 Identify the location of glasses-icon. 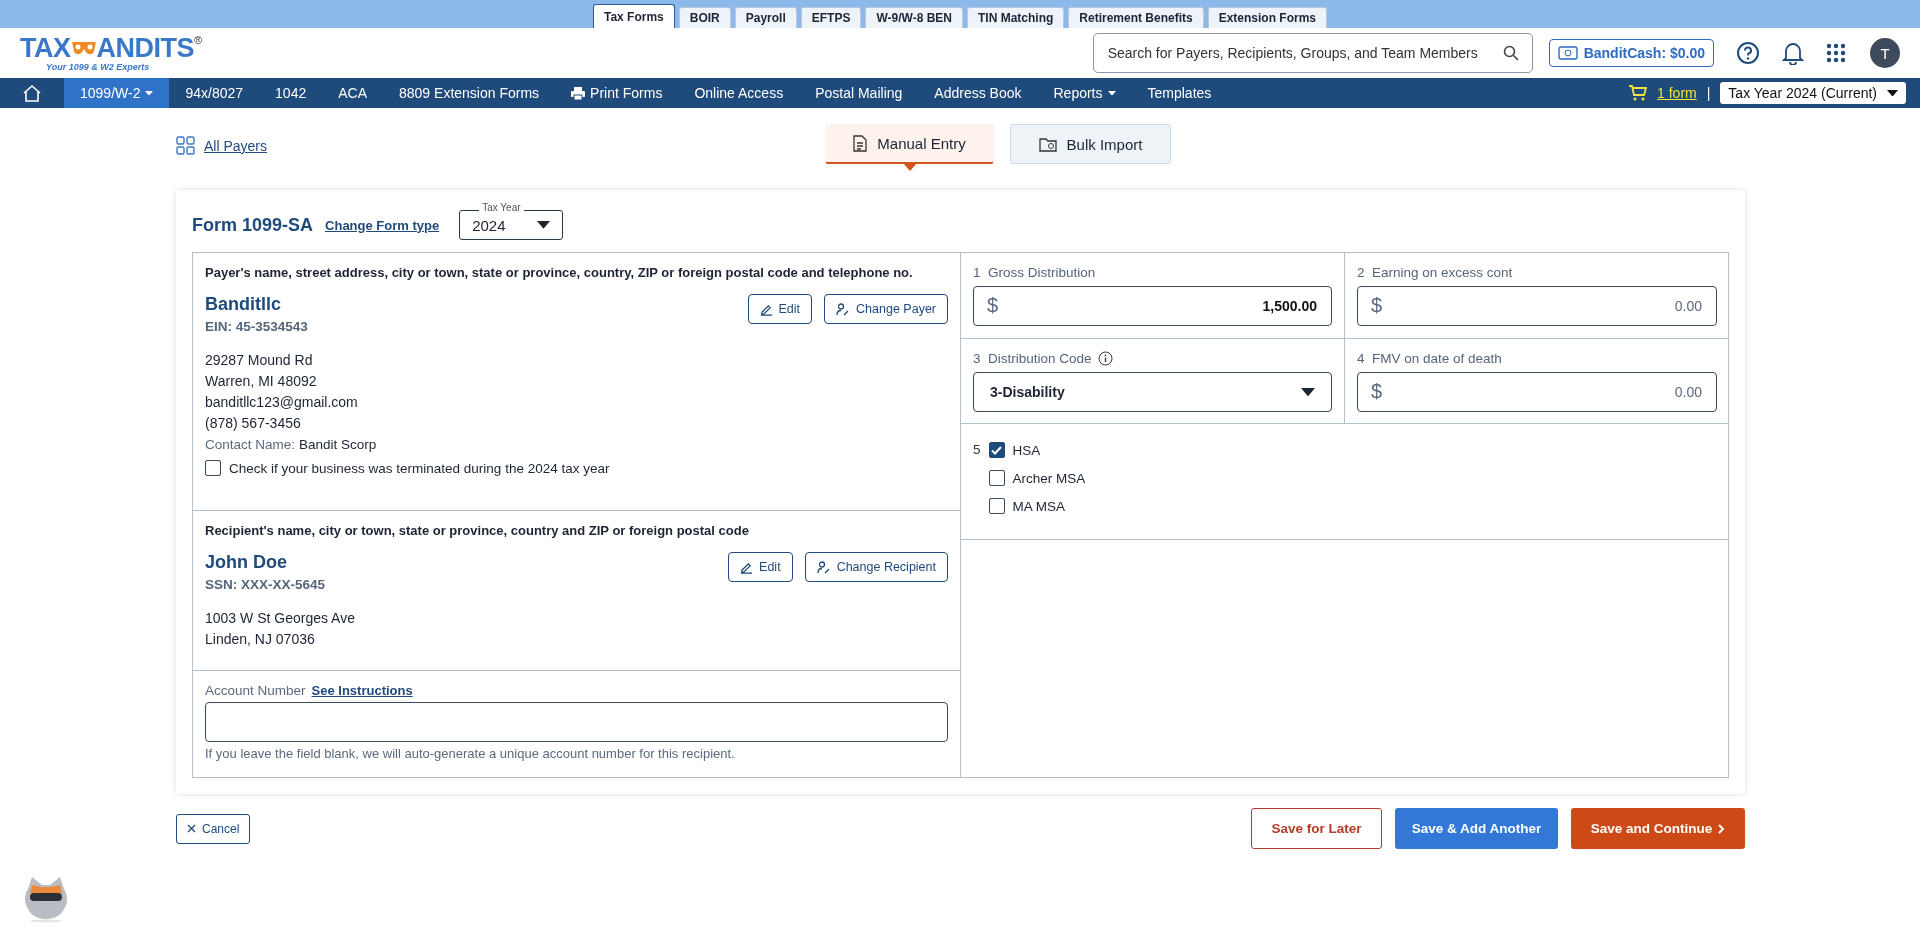
(83, 48).